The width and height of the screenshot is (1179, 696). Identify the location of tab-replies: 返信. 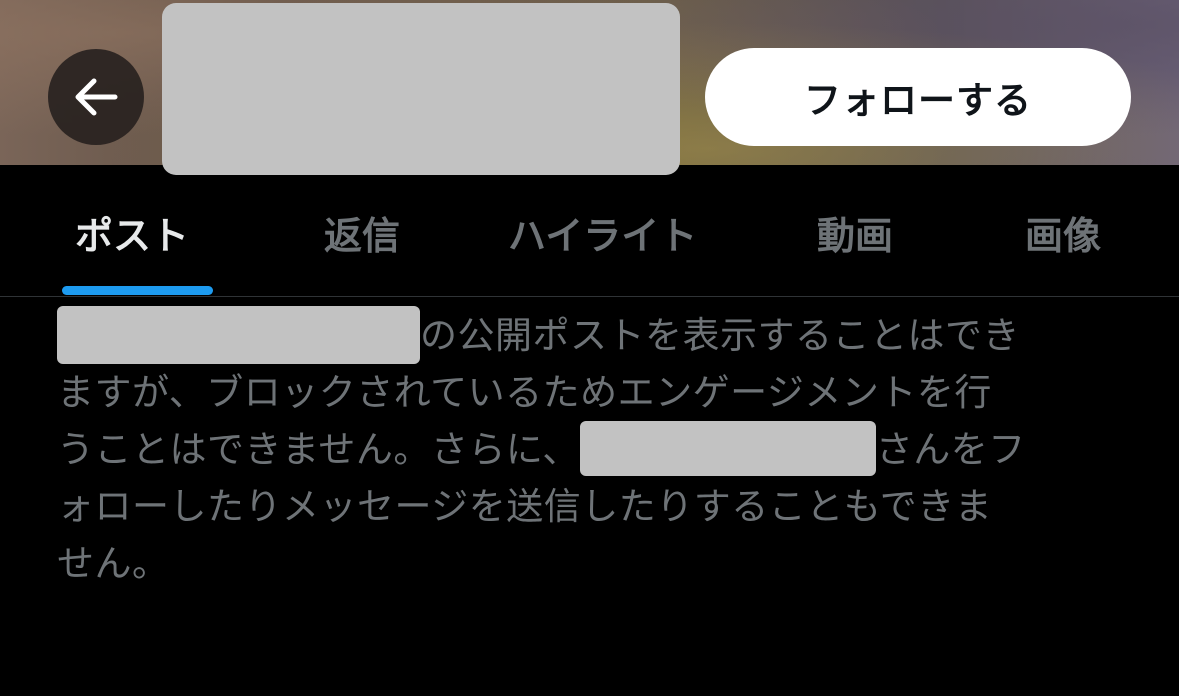
(362, 232).